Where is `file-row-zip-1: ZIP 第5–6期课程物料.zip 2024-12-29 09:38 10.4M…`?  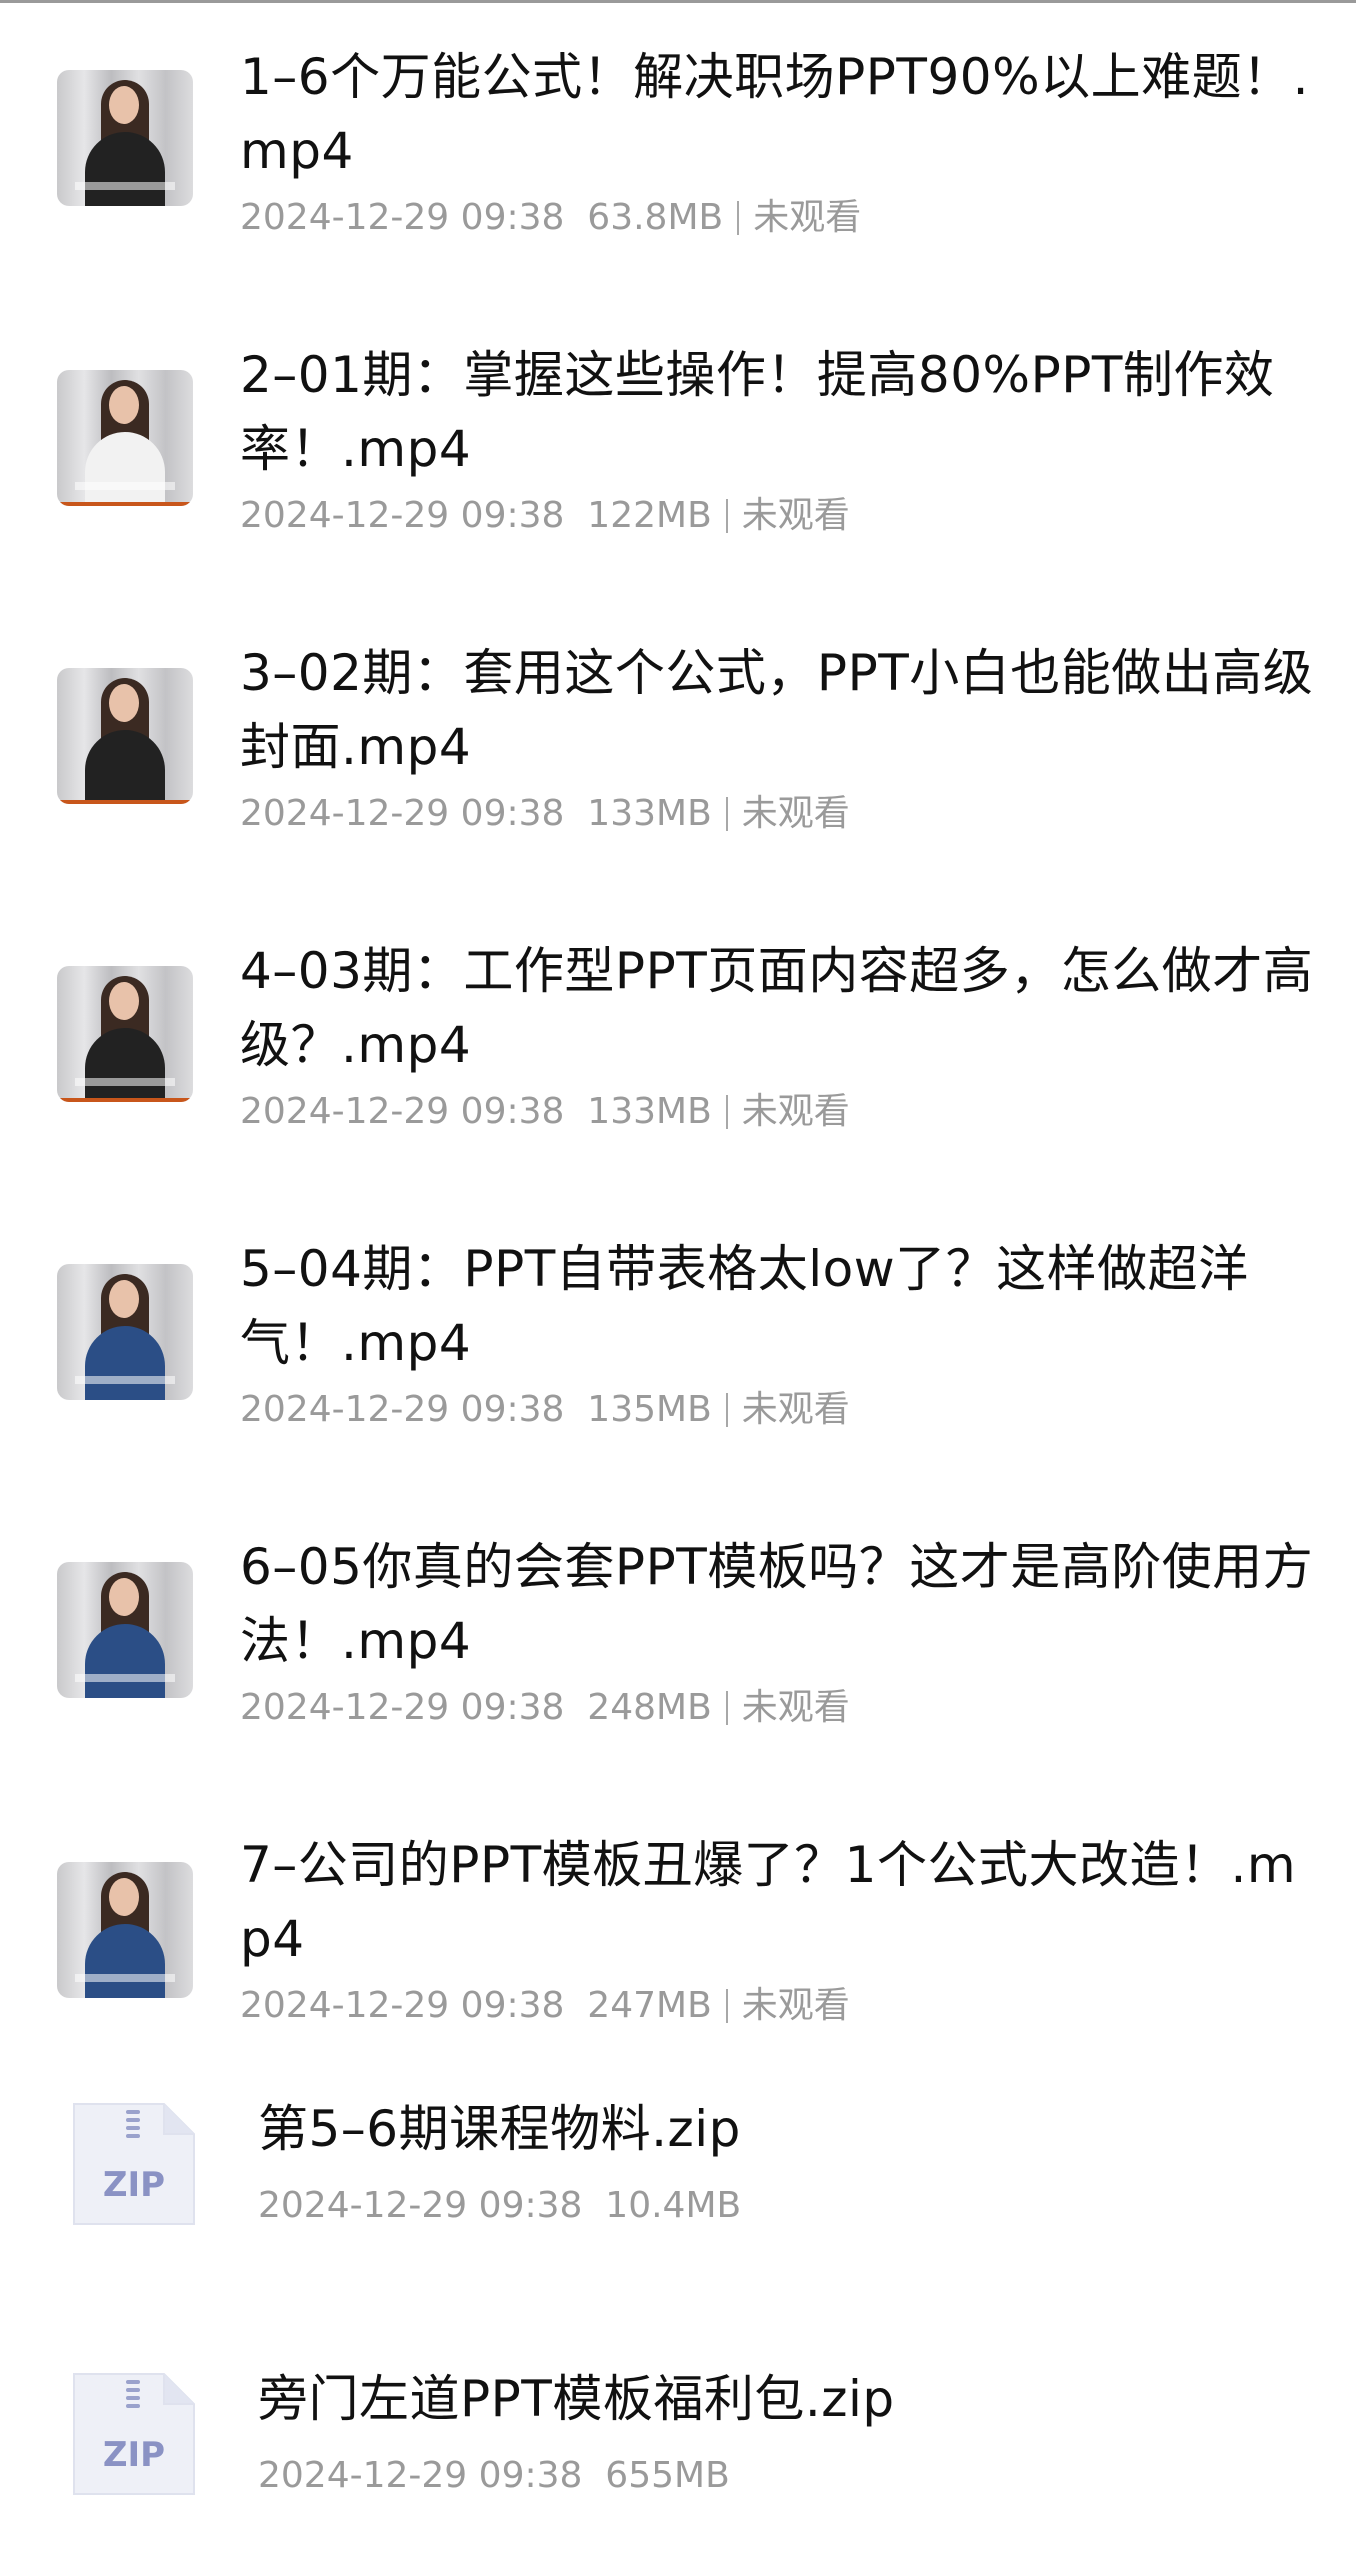 file-row-zip-1: ZIP 第5–6期课程物料.zip 2024-12-29 09:38 10.4M… is located at coordinates (678, 2195).